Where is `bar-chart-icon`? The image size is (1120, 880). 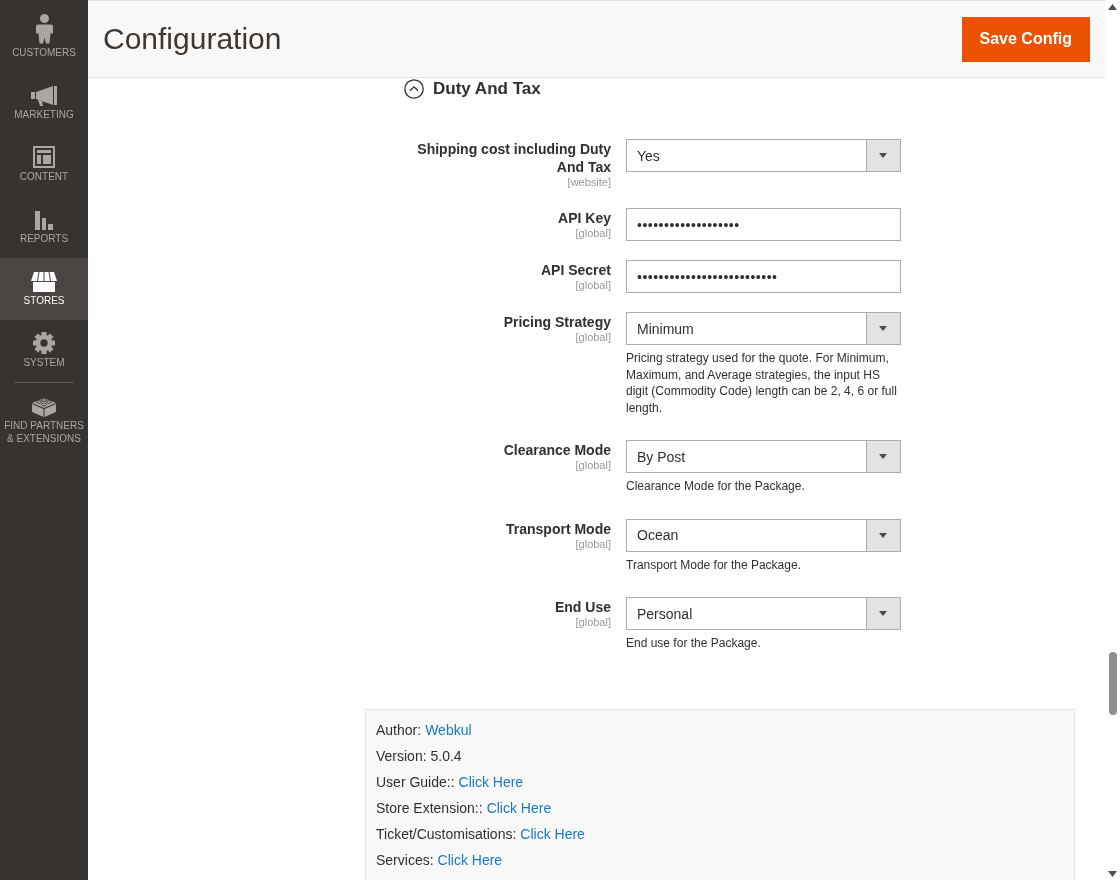 bar-chart-icon is located at coordinates (44, 220).